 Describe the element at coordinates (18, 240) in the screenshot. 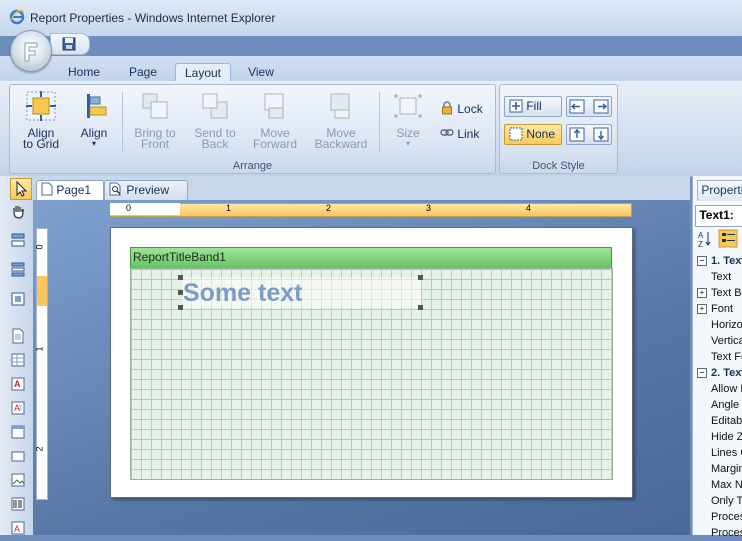

I see `band-insert-icon` at that location.